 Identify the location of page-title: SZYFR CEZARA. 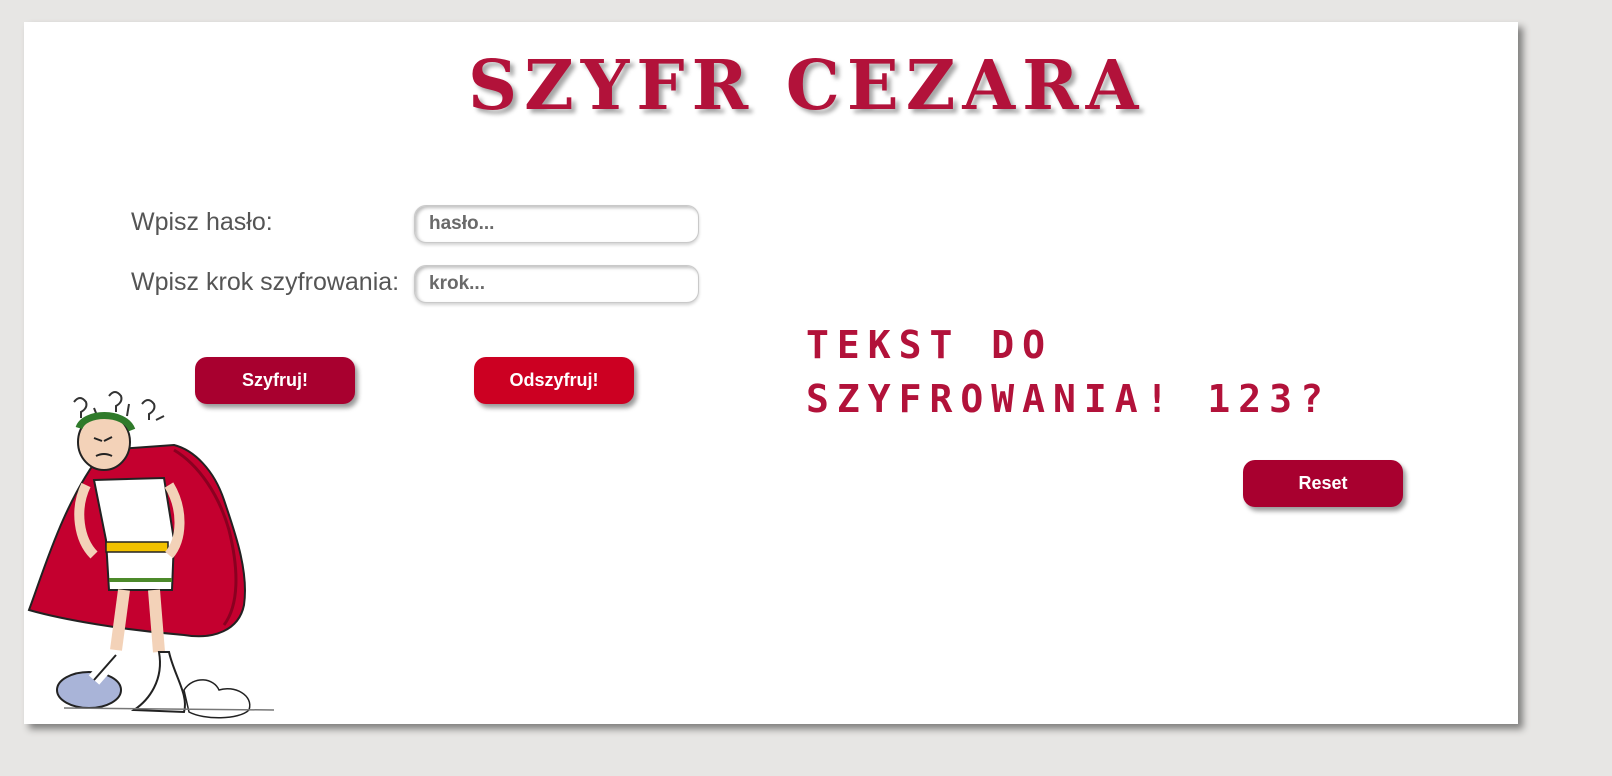
(807, 86).